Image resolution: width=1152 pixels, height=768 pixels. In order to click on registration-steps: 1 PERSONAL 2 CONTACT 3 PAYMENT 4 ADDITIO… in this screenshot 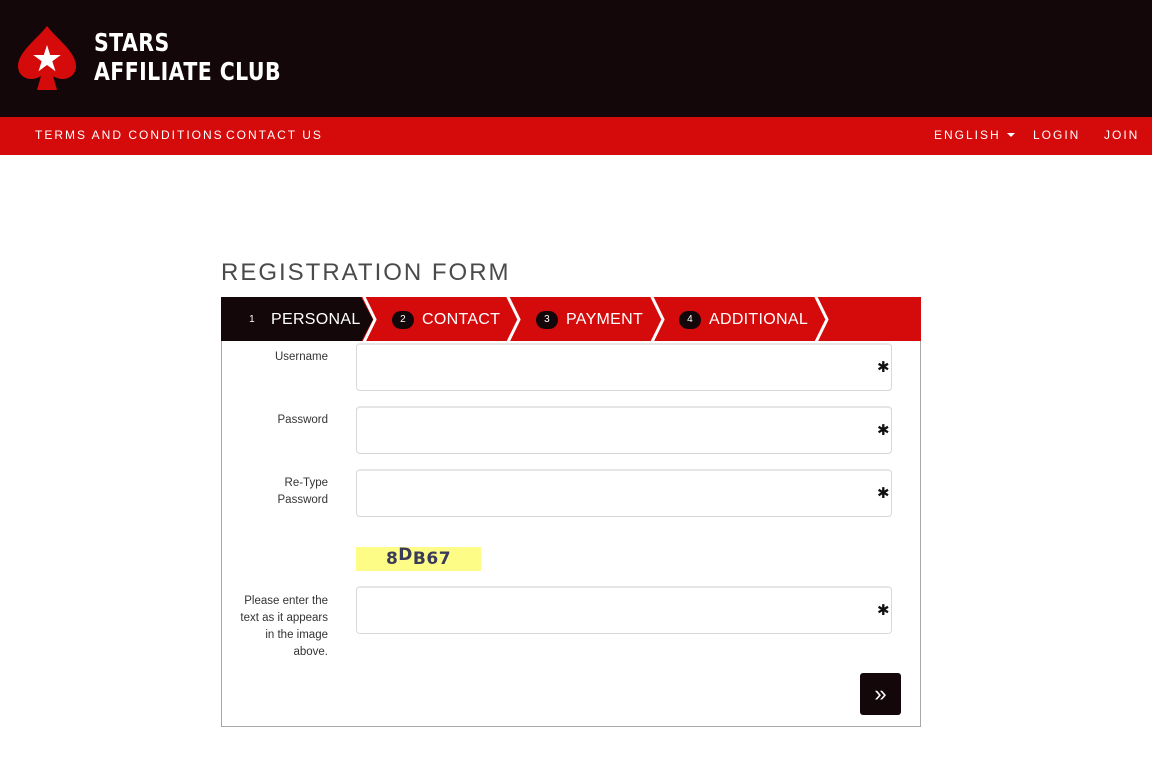, I will do `click(571, 319)`.